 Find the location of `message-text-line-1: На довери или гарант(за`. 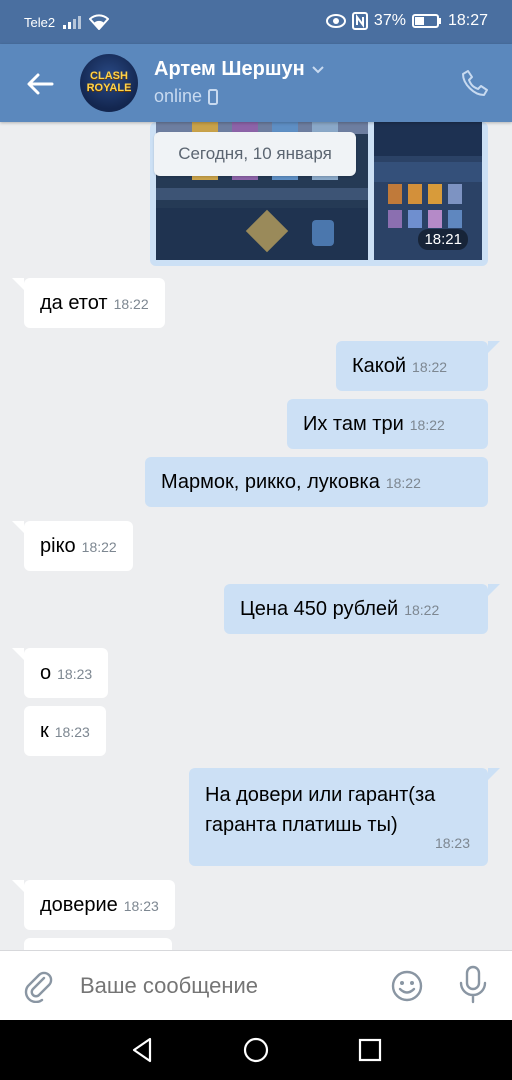

message-text-line-1: На довери или гарант(за is located at coordinates (320, 795).